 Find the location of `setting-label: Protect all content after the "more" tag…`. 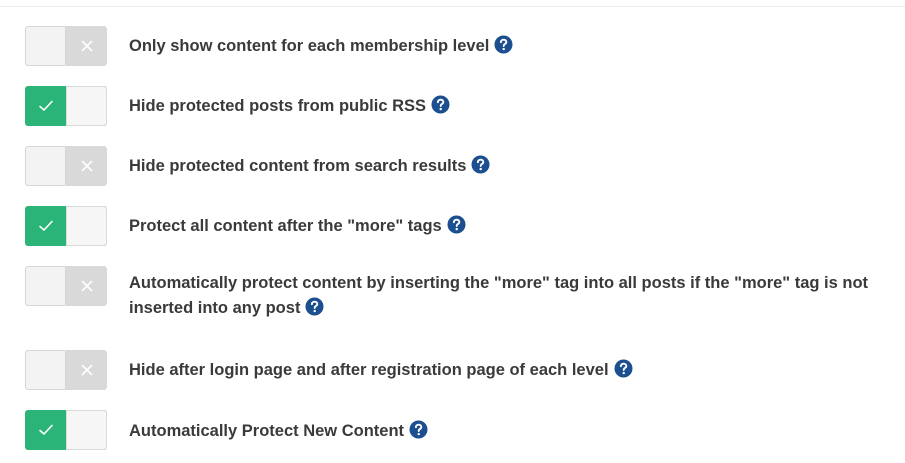

setting-label: Protect all content after the "more" tag… is located at coordinates (514, 226).